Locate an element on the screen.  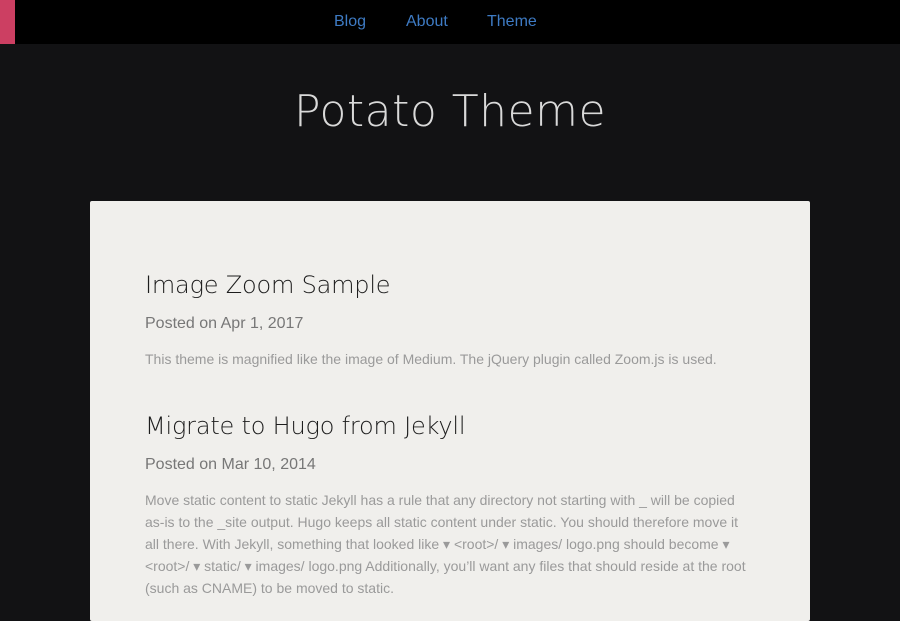
top-navigation-bar: Blog About Theme is located at coordinates (450, 22).